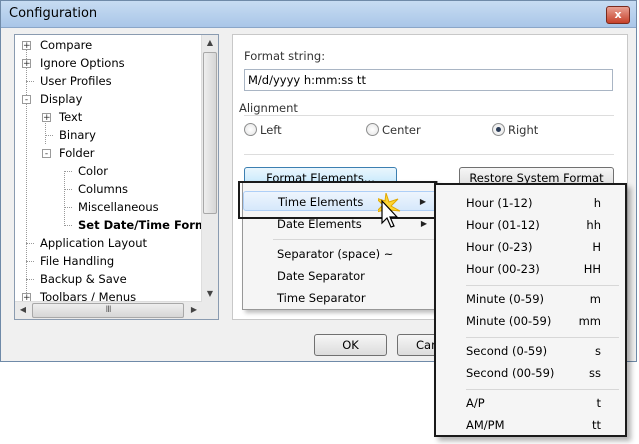  Describe the element at coordinates (353, 239) in the screenshot. I see `menu-separator` at that location.